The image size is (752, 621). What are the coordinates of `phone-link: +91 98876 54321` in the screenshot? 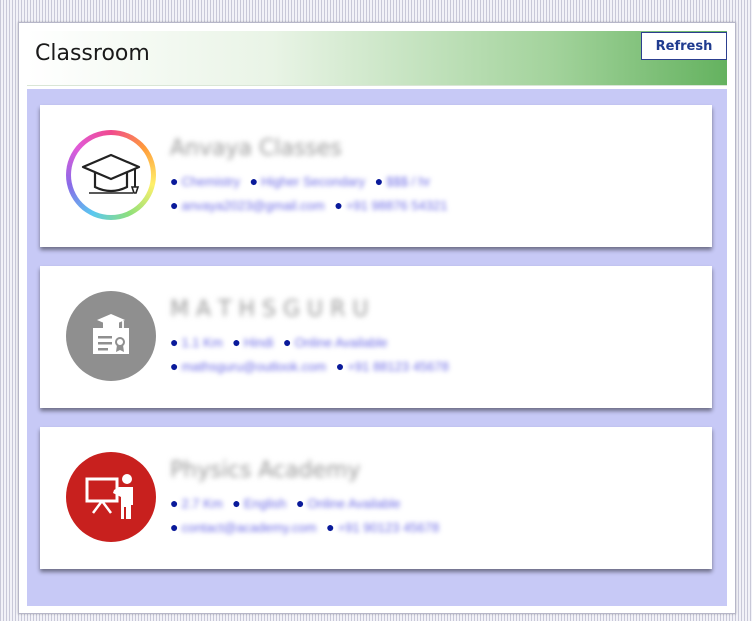 It's located at (397, 205).